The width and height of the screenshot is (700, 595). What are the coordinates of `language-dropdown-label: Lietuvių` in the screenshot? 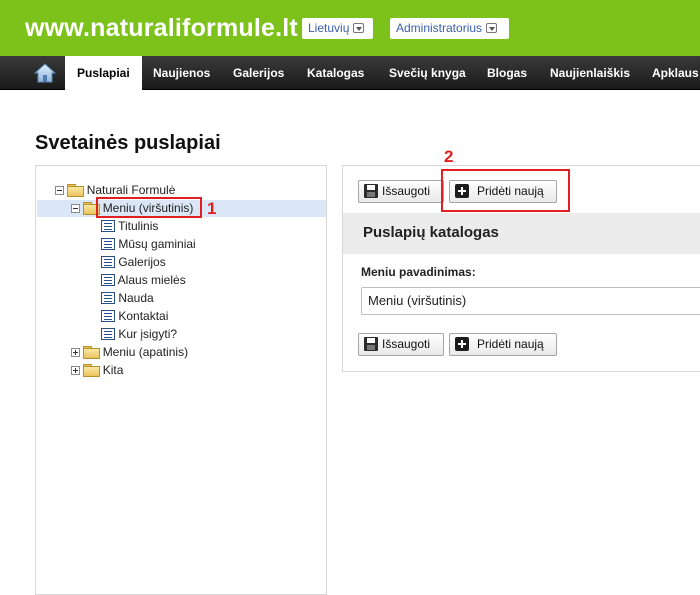 It's located at (329, 28).